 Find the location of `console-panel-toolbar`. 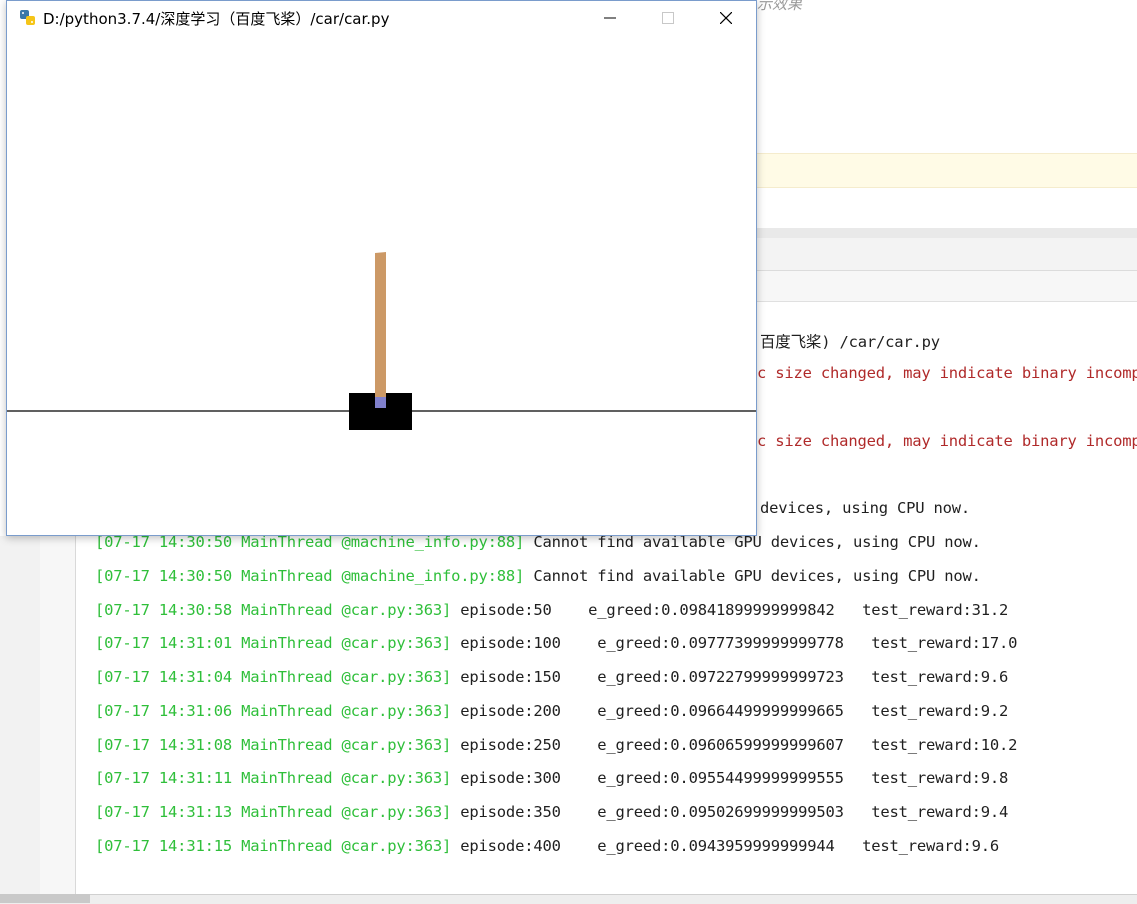

console-panel-toolbar is located at coordinates (947, 286).